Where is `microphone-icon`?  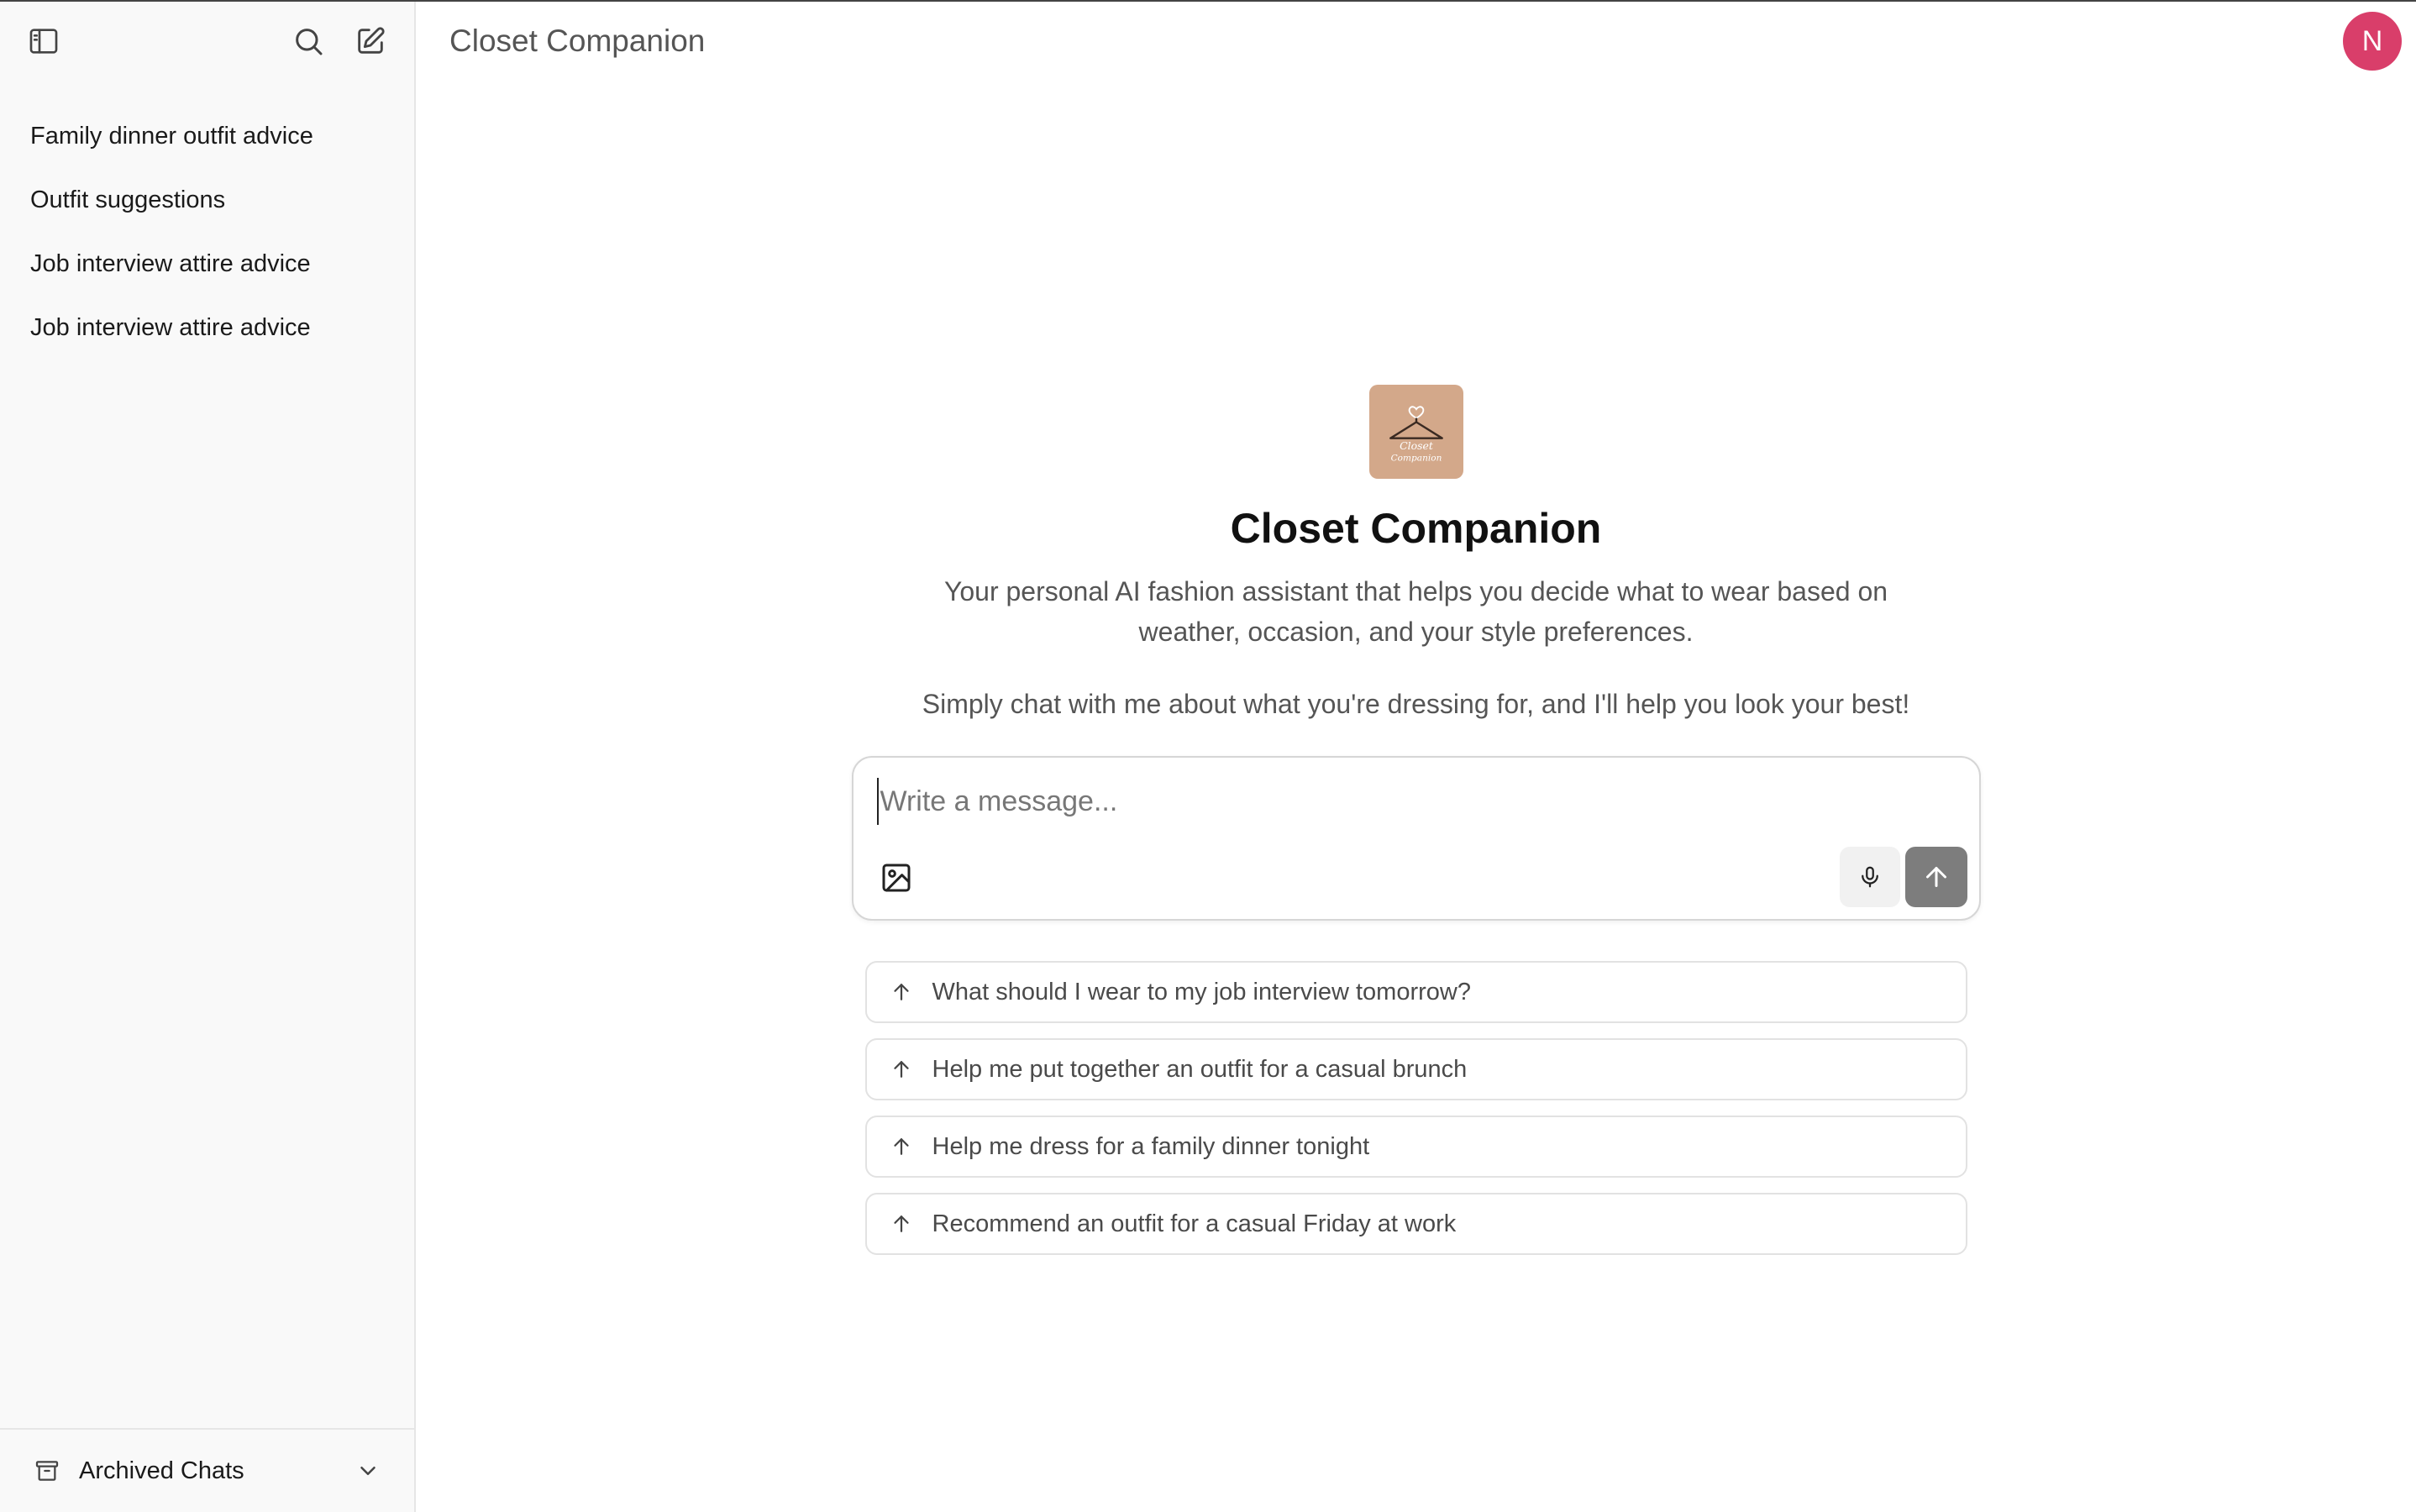
microphone-icon is located at coordinates (1869, 877).